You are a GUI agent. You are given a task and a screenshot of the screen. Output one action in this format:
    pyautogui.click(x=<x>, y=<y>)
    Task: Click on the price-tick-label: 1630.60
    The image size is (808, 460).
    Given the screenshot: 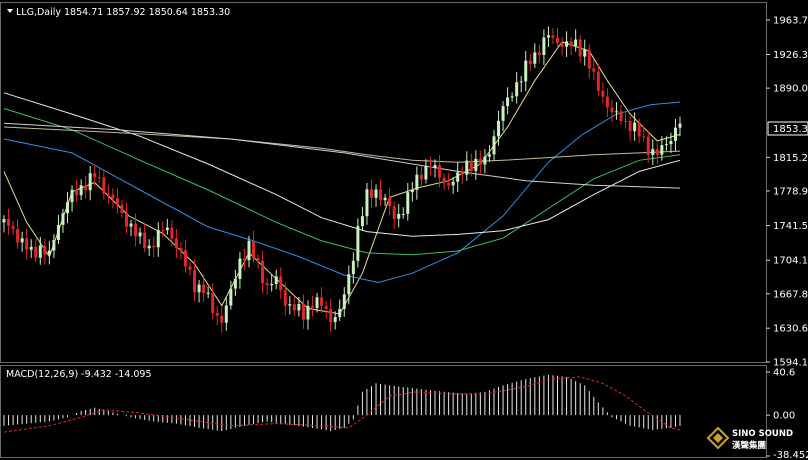 What is the action you would take?
    pyautogui.click(x=790, y=329)
    